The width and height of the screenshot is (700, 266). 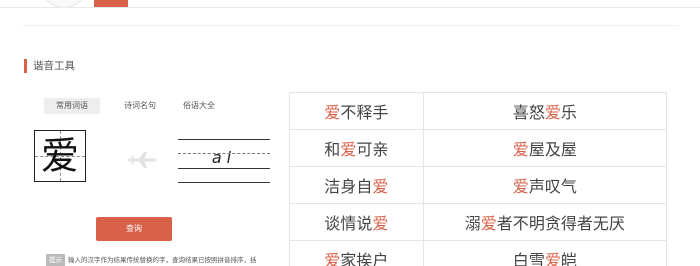 I want to click on header-divider, so click(x=350, y=7).